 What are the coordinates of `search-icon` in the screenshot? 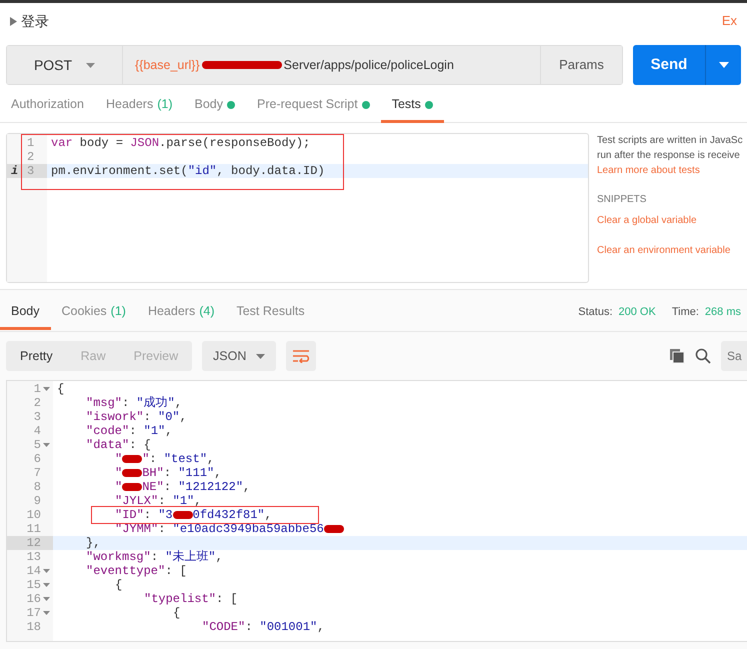 It's located at (703, 356).